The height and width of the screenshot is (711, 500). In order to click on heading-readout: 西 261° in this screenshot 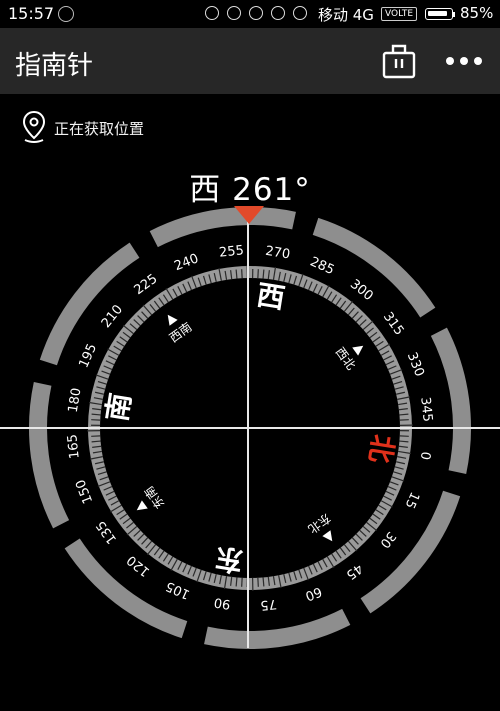, I will do `click(250, 186)`.